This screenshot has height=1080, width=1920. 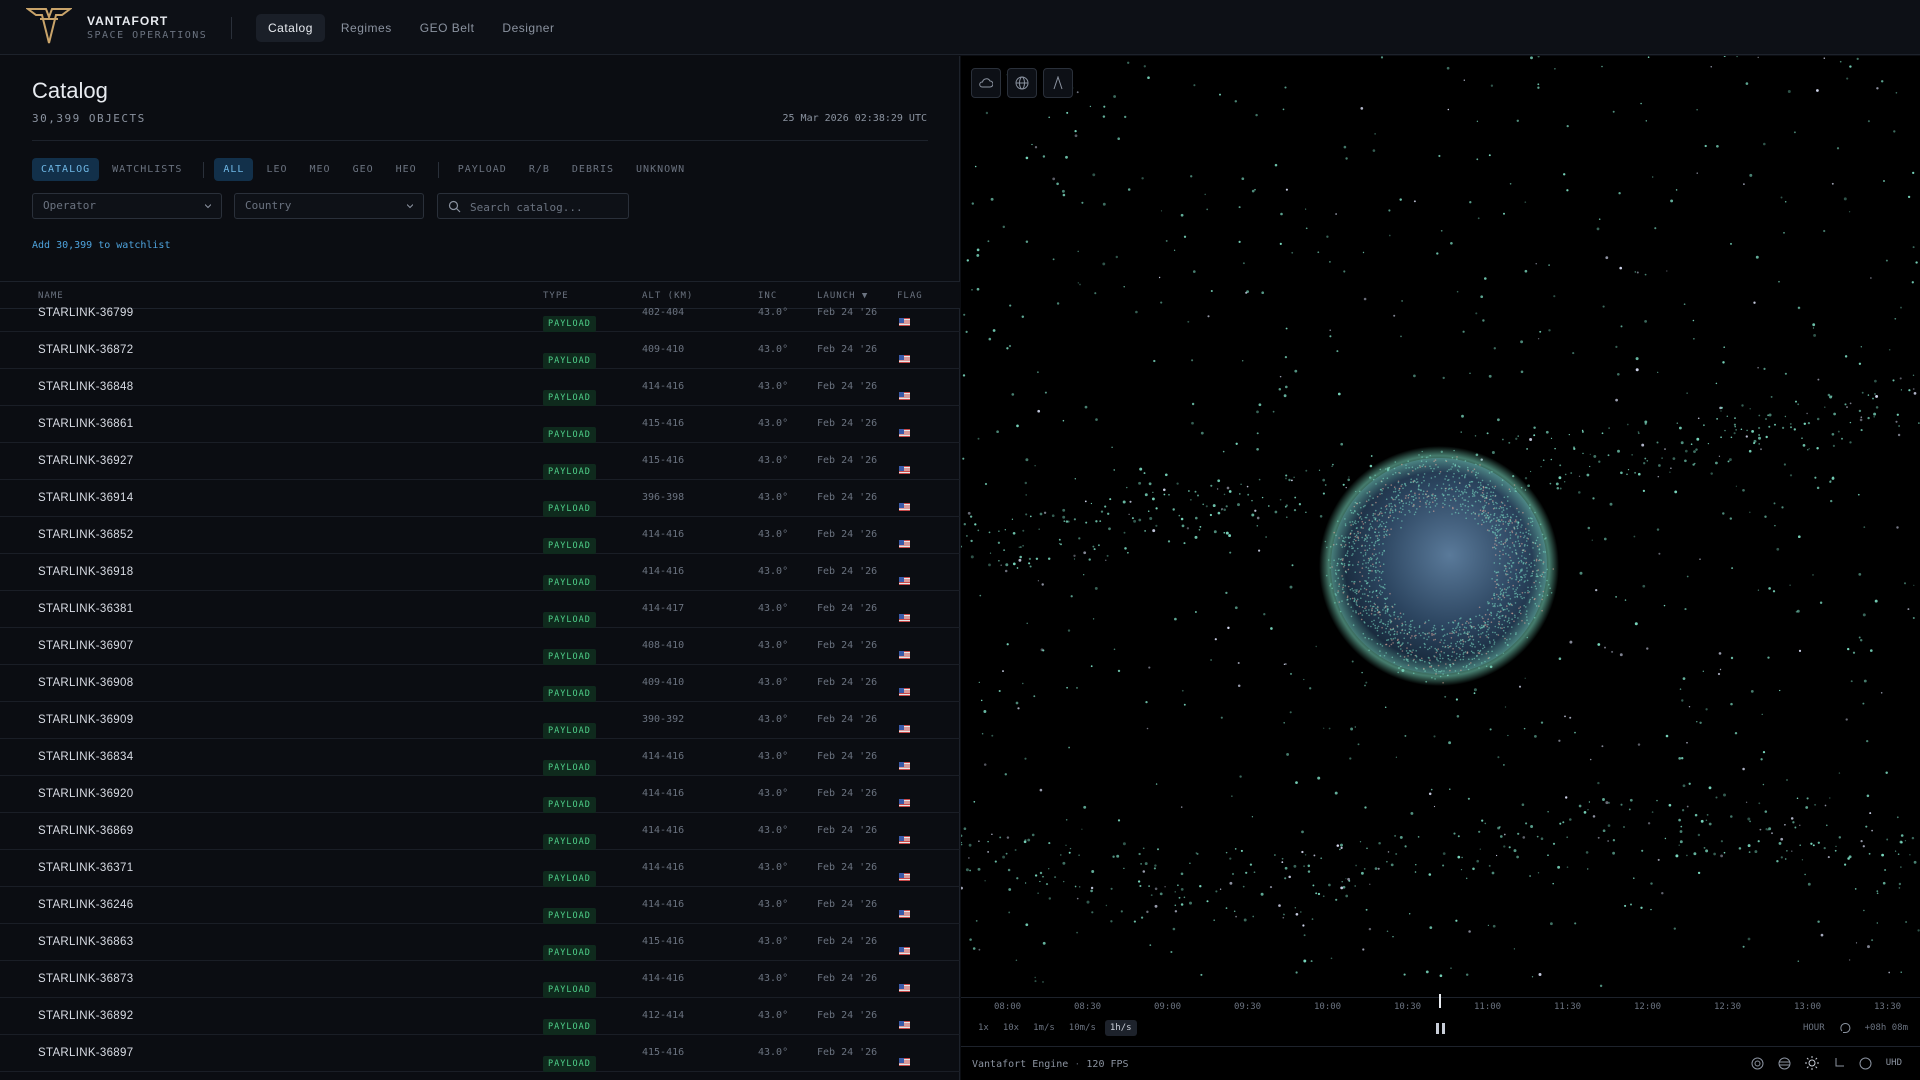 I want to click on col-flag: FLAG, so click(x=910, y=296).